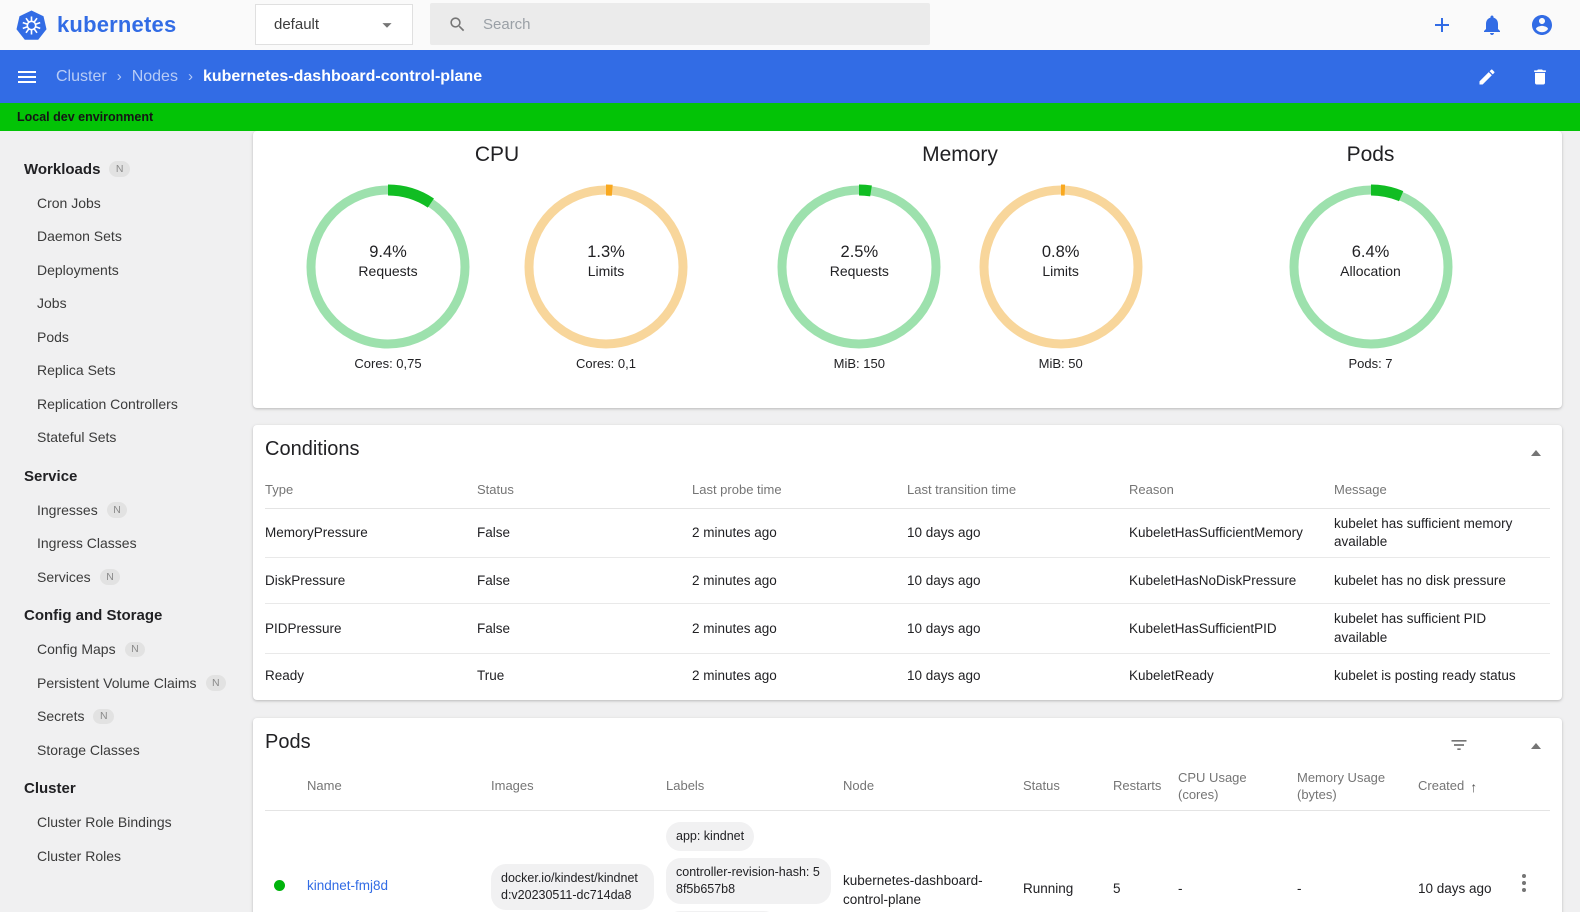  I want to click on sidebar-section-workloads: Workloads N, so click(118, 169).